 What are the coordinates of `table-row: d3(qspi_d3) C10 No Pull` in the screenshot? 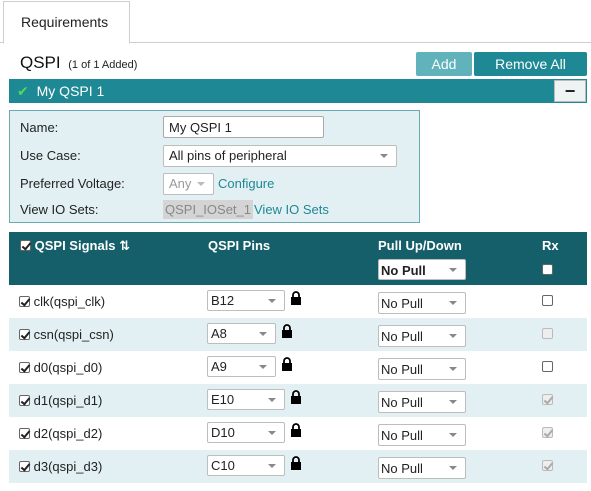 It's located at (298, 466).